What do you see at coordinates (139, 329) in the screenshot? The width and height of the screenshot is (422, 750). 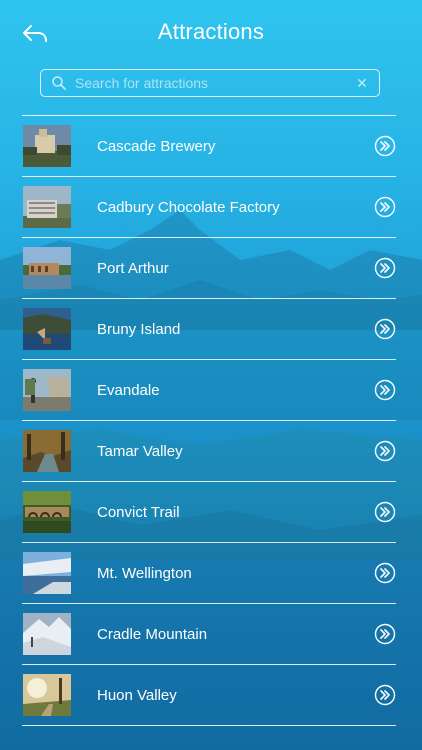 I see `attraction-label: Bruny Island` at bounding box center [139, 329].